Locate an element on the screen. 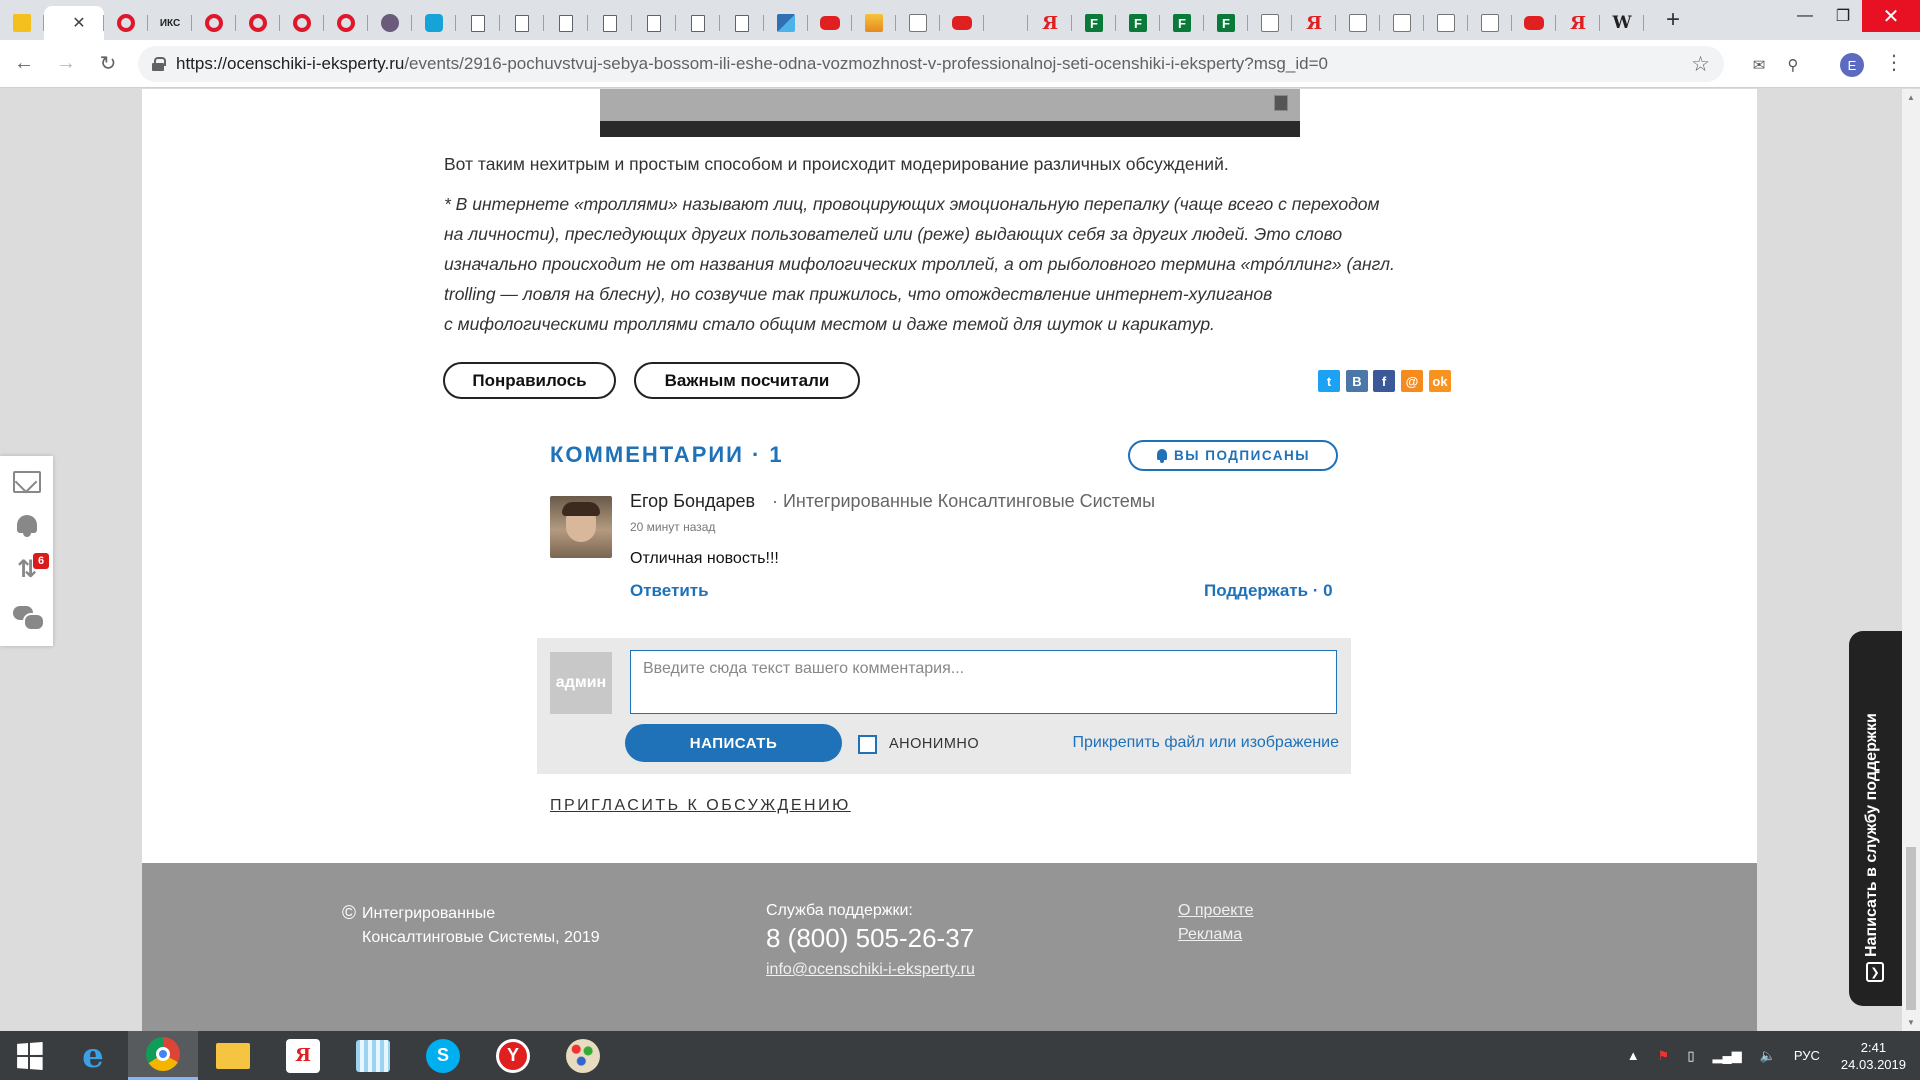 The width and height of the screenshot is (1920, 1080). facebook-icon: f is located at coordinates (1384, 381).